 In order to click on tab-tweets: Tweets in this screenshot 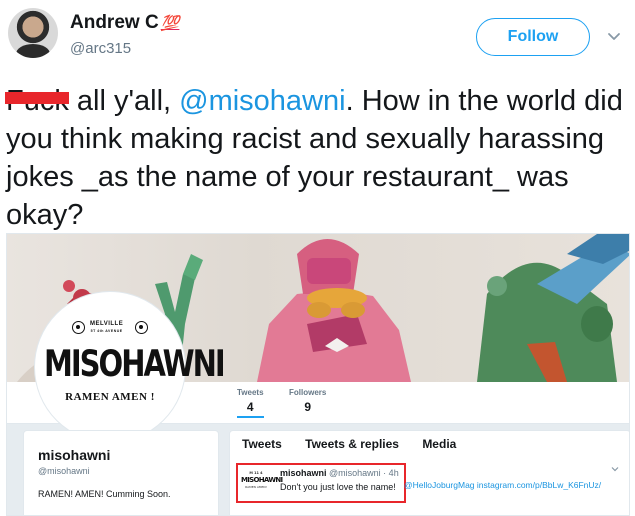, I will do `click(262, 444)`.